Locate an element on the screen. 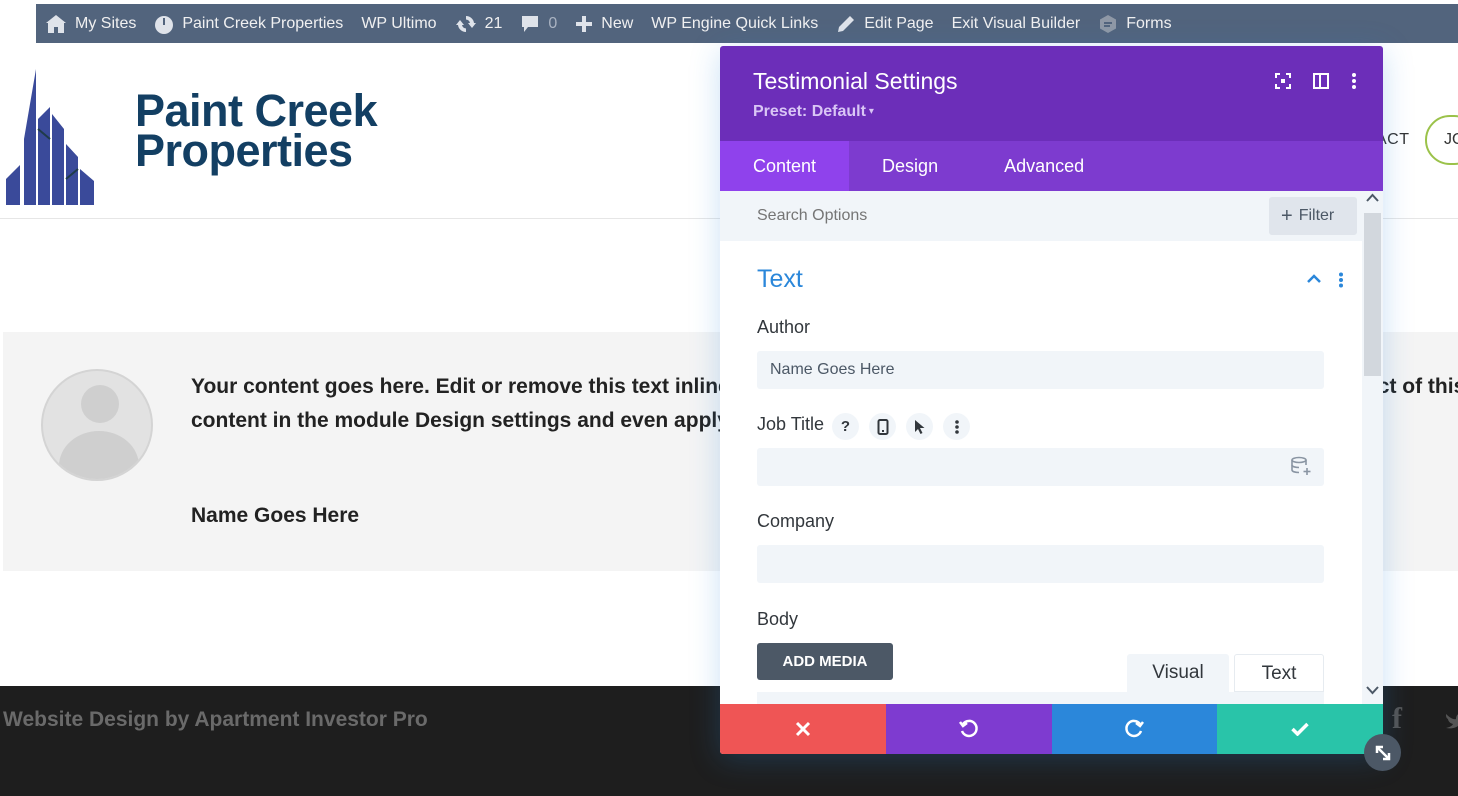 The width and height of the screenshot is (1458, 796). scrollbar-thumb is located at coordinates (1372, 294).